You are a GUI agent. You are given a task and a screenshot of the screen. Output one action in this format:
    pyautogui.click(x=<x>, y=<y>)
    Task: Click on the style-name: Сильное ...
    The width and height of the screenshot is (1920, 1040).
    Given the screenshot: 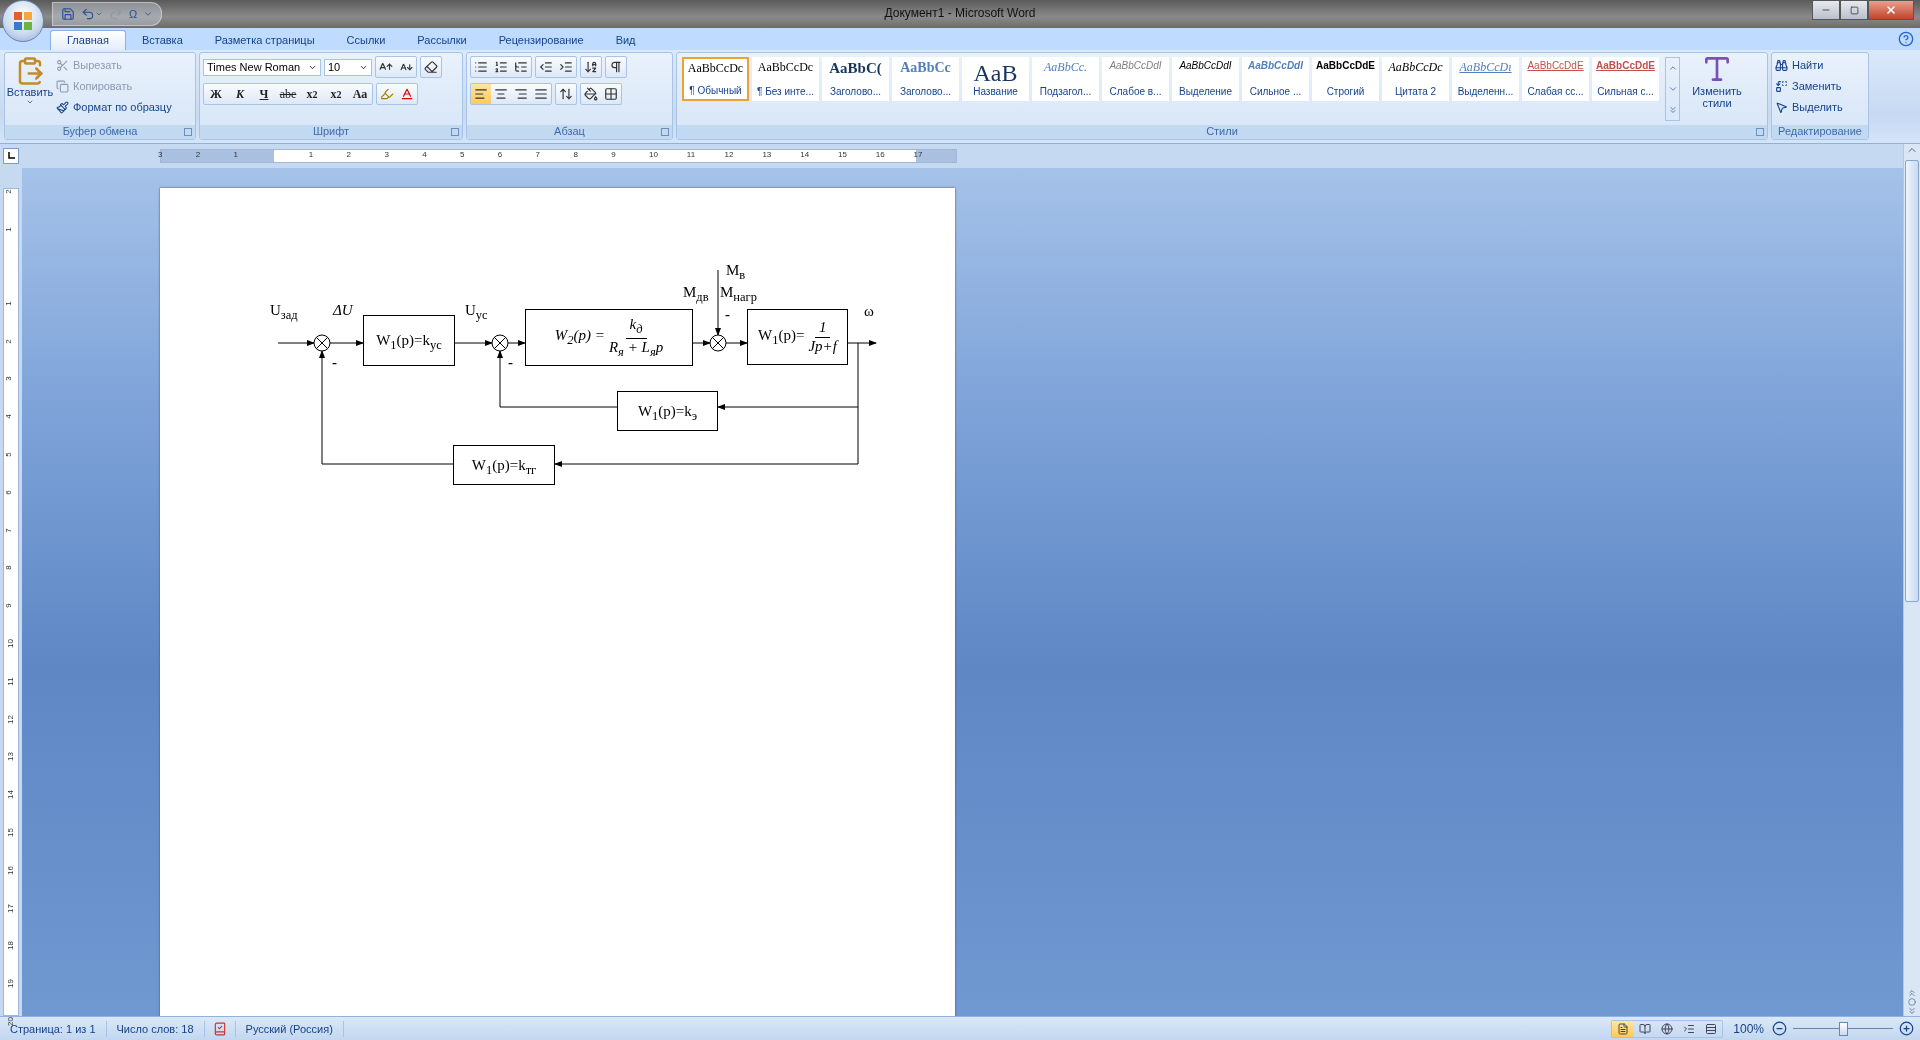 What is the action you would take?
    pyautogui.click(x=1275, y=91)
    